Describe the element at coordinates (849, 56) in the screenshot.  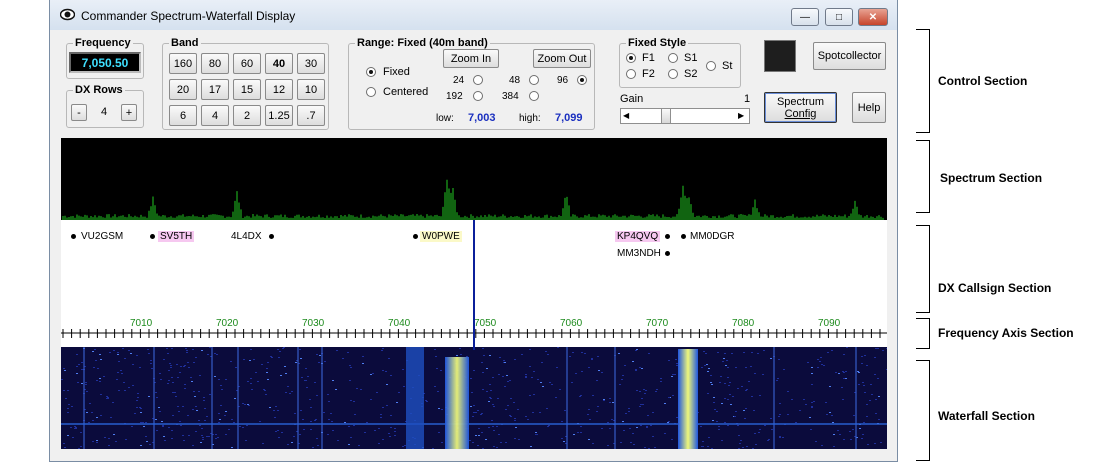
I see `spotcollector-button: Spotcollector` at that location.